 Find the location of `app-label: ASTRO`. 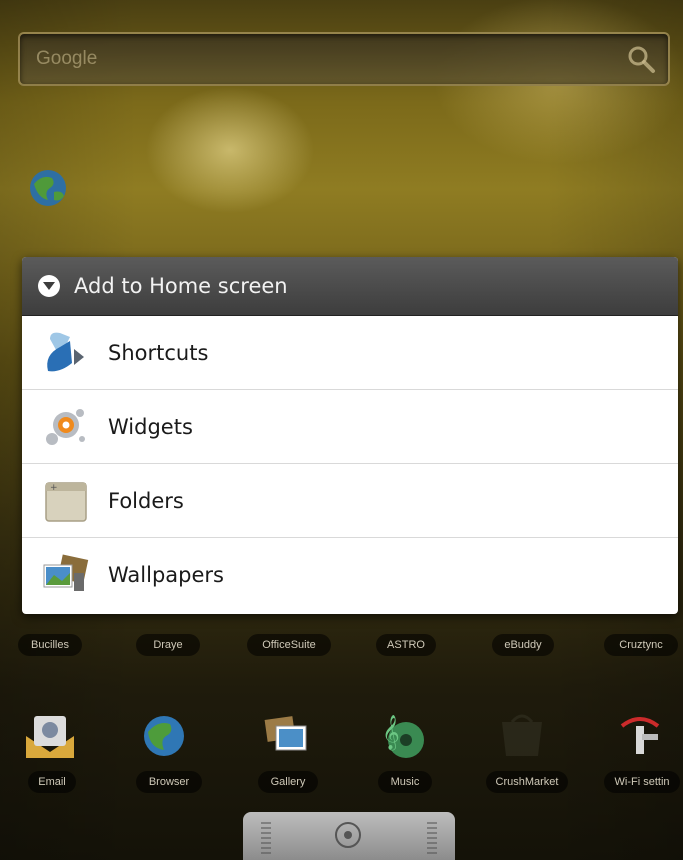

app-label: ASTRO is located at coordinates (406, 645).